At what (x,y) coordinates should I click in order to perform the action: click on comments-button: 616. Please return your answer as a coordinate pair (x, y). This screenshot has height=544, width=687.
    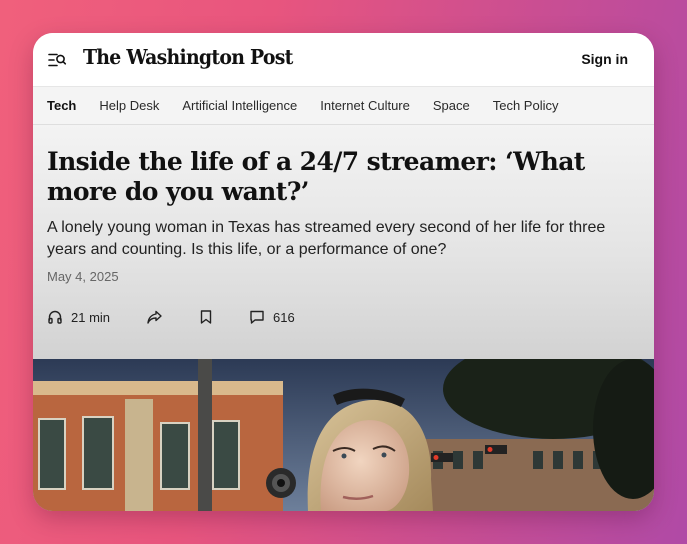
    Looking at the image, I should click on (272, 317).